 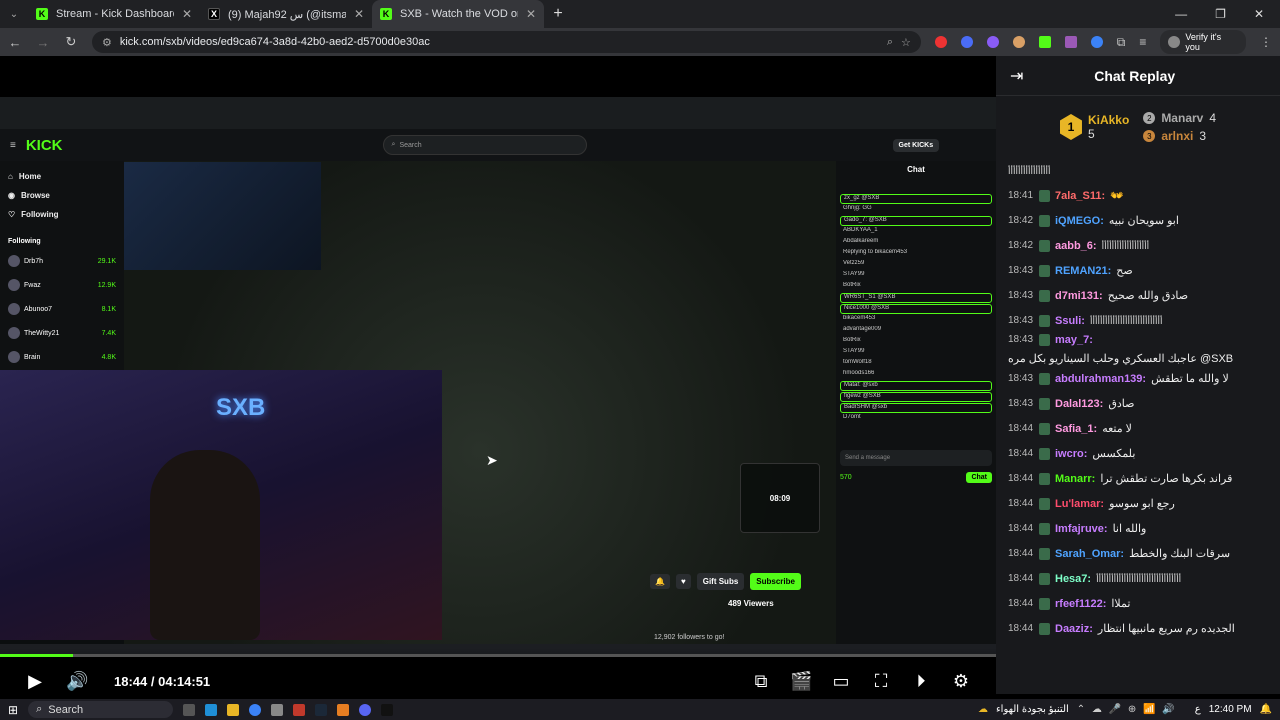 I want to click on username: Manarr:, so click(x=1075, y=479).